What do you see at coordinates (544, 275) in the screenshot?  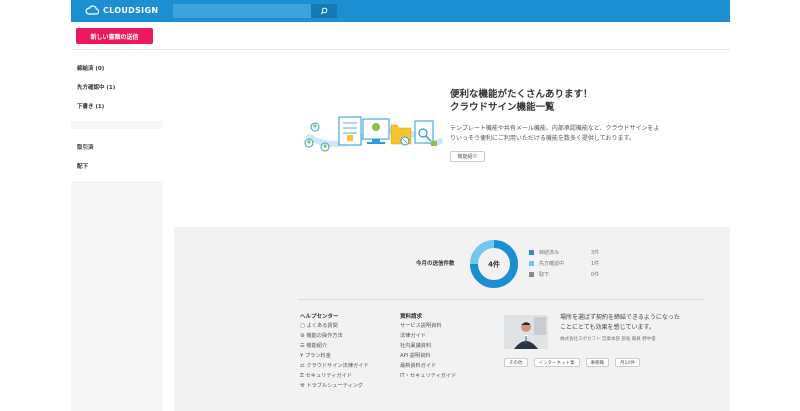 I see `legend-label: 取下` at bounding box center [544, 275].